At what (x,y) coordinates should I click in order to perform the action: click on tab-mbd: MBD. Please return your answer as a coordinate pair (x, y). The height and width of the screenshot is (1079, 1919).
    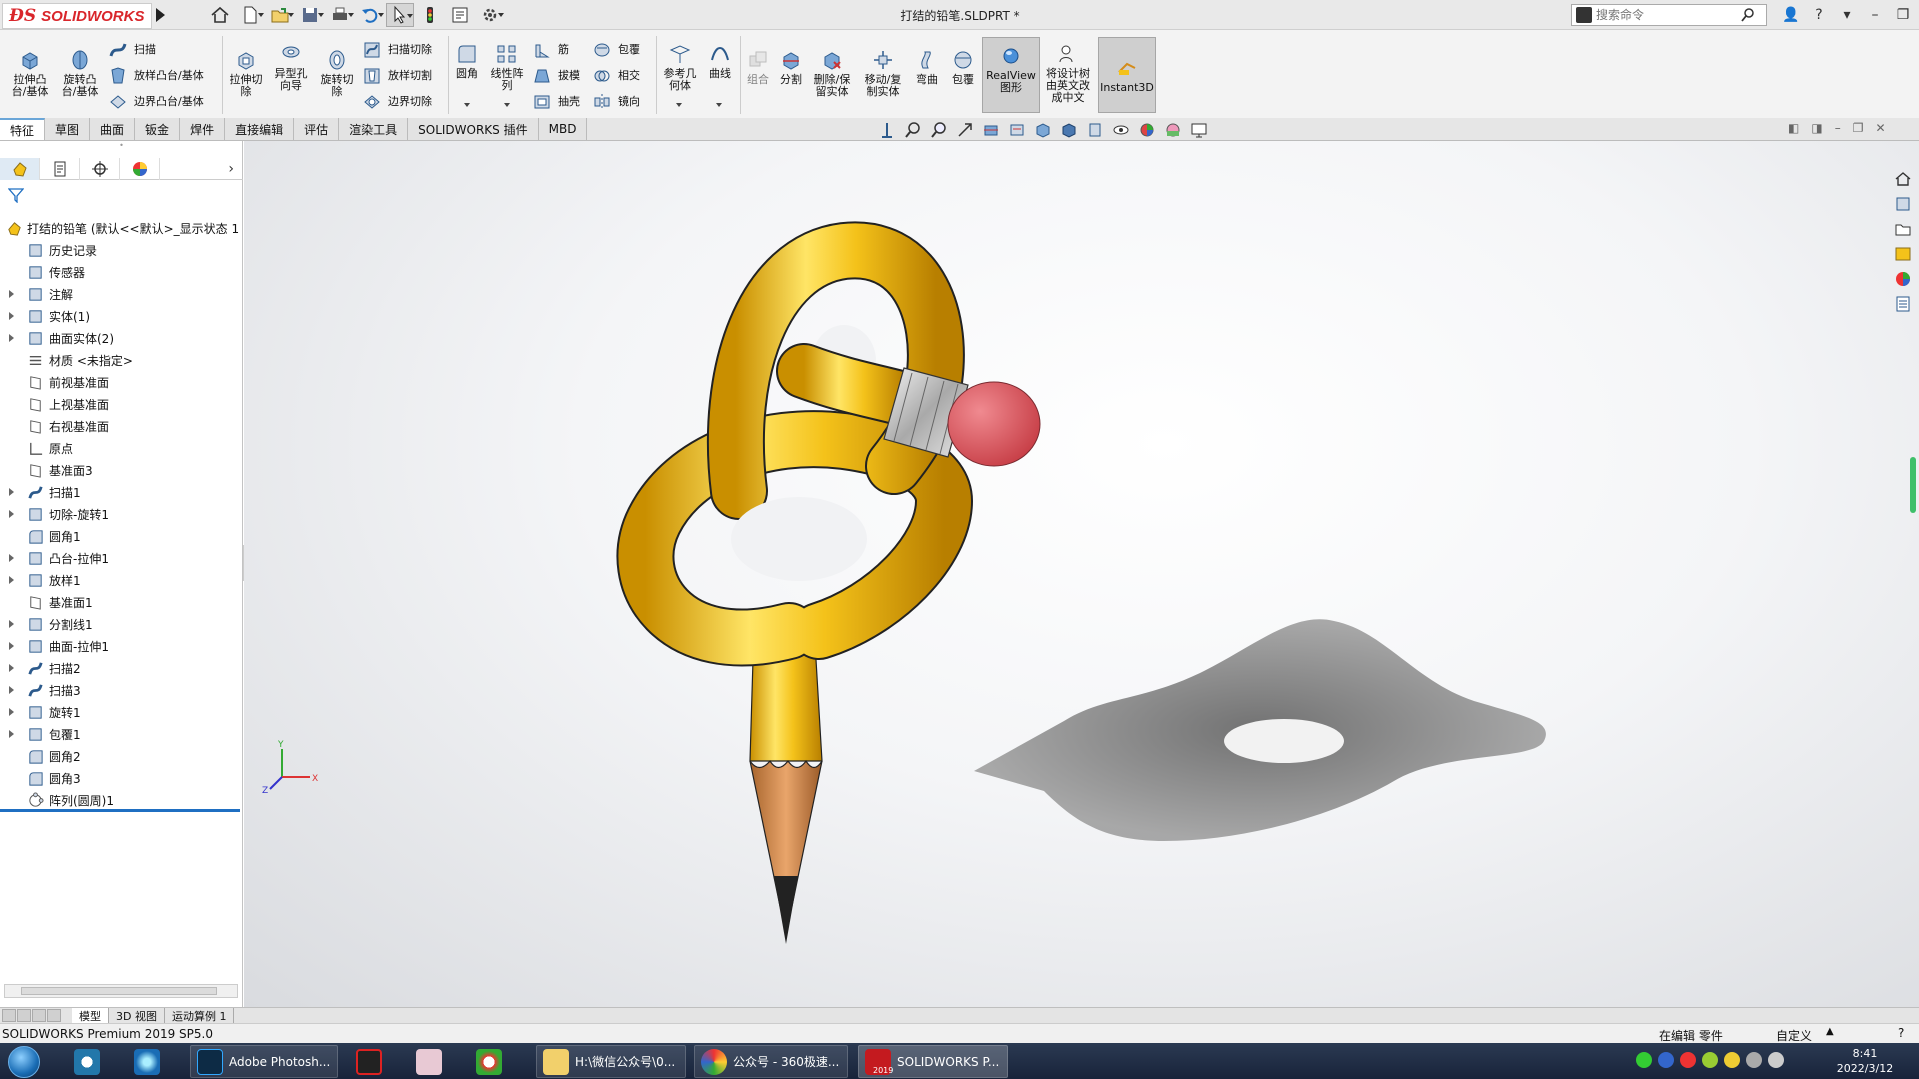
    Looking at the image, I should click on (563, 129).